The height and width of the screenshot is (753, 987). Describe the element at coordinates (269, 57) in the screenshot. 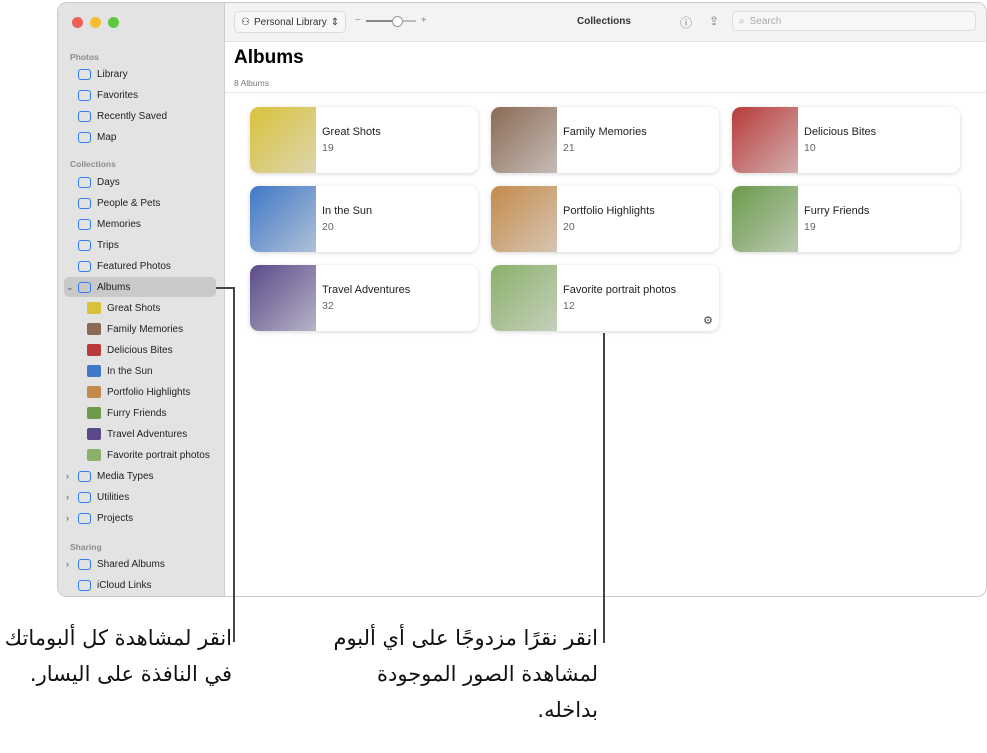

I see `page-title: Albums` at that location.